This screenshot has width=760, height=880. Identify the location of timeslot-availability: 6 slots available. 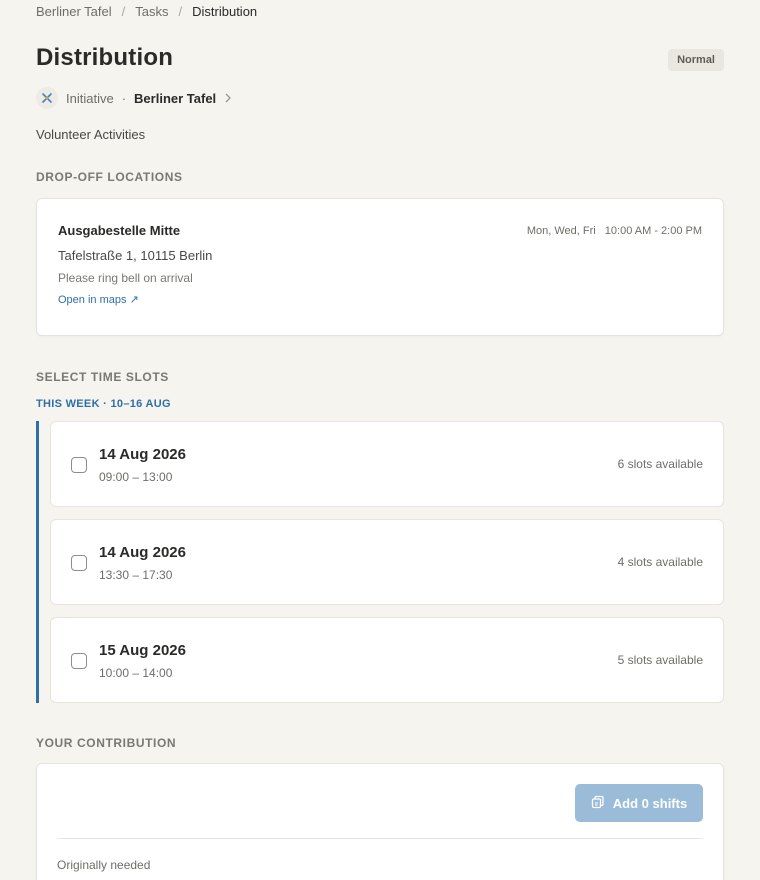
(660, 464).